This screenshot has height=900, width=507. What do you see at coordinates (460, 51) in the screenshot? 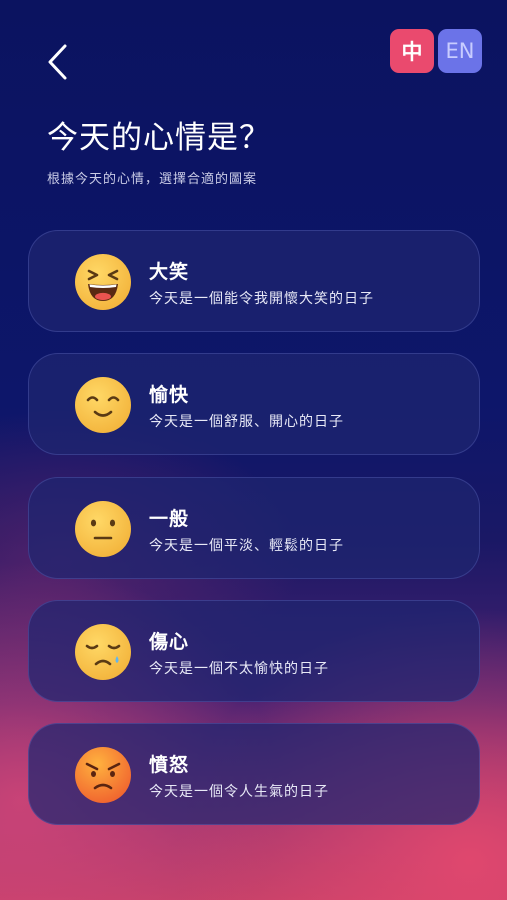
I see `language-english-button: EN` at bounding box center [460, 51].